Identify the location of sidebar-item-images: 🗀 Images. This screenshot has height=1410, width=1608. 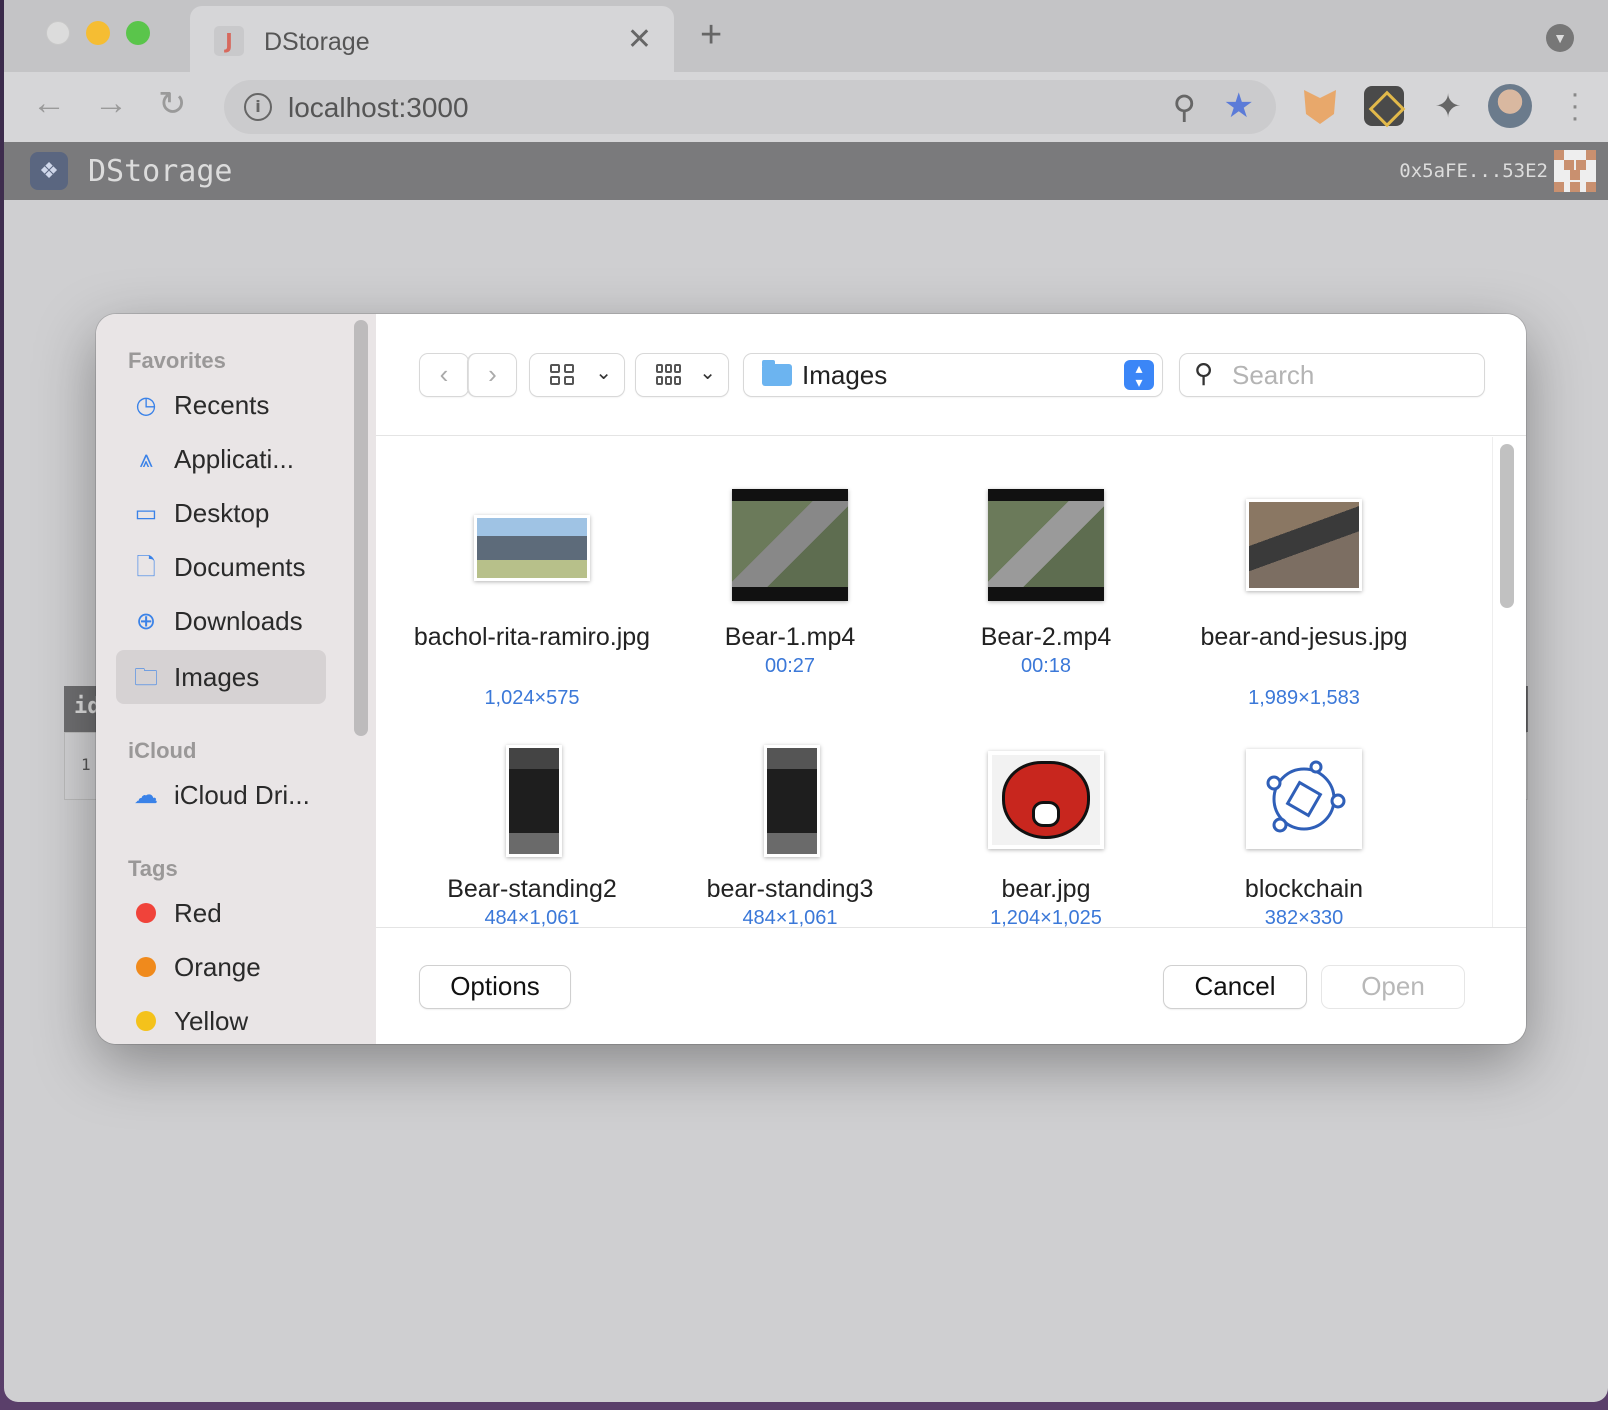
(221, 677).